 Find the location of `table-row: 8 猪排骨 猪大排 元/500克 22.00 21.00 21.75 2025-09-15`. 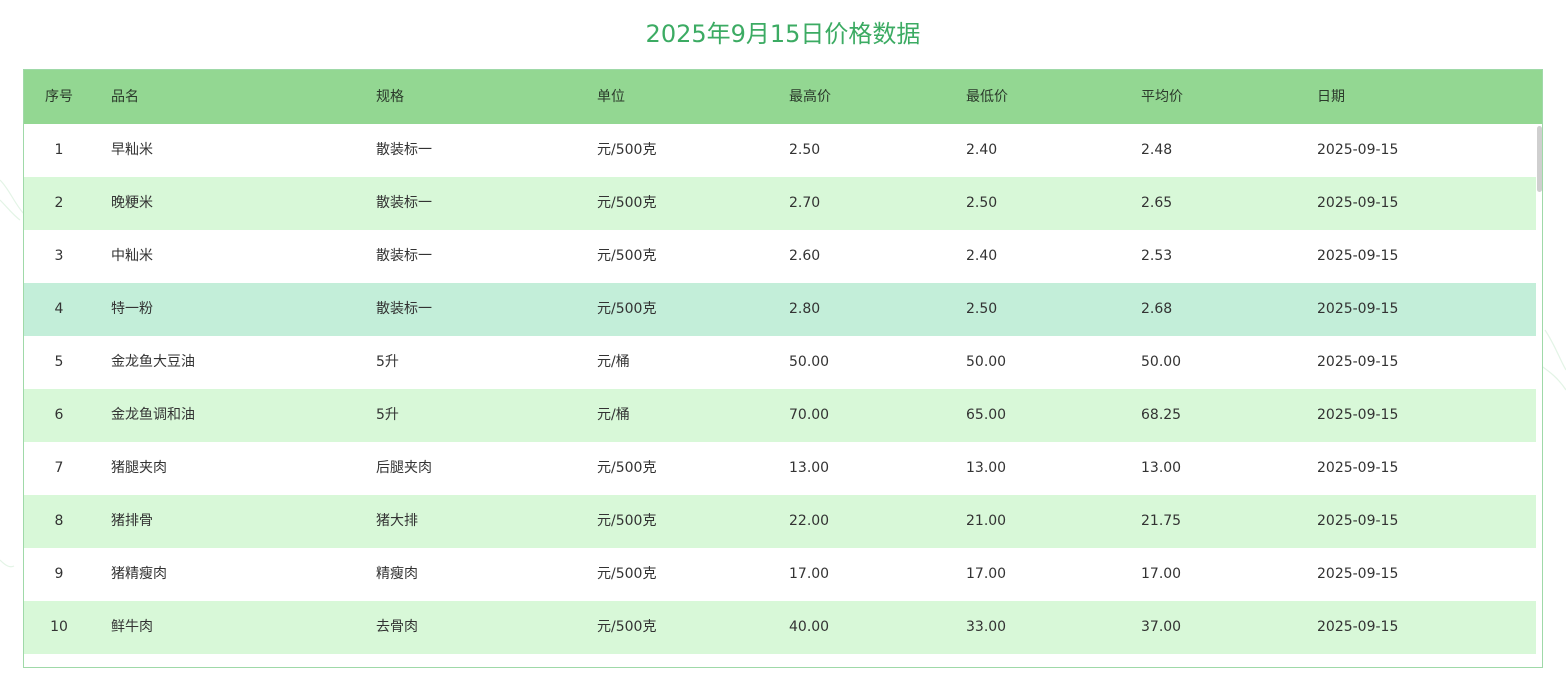

table-row: 8 猪排骨 猪大排 元/500克 22.00 21.00 21.75 2025-09-15 is located at coordinates (780, 521).